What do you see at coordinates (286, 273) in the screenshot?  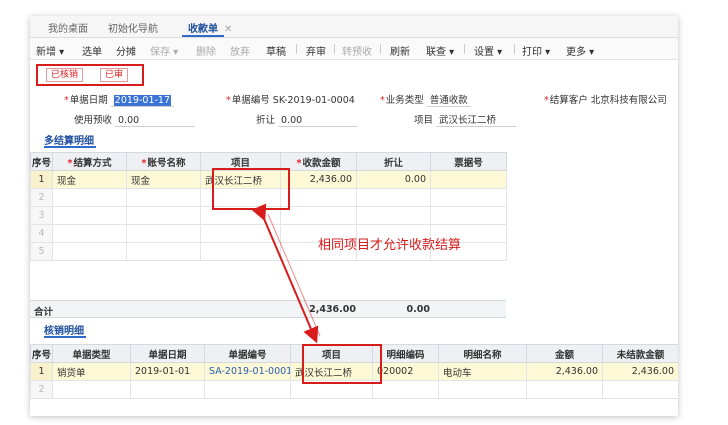 I see `double-arrow-icon` at bounding box center [286, 273].